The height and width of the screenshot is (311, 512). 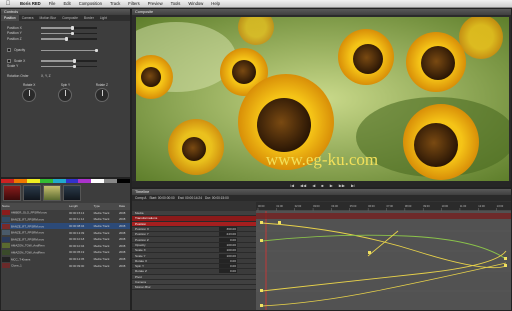 What do you see at coordinates (10, 18) in the screenshot?
I see `tab-position: Position` at bounding box center [10, 18].